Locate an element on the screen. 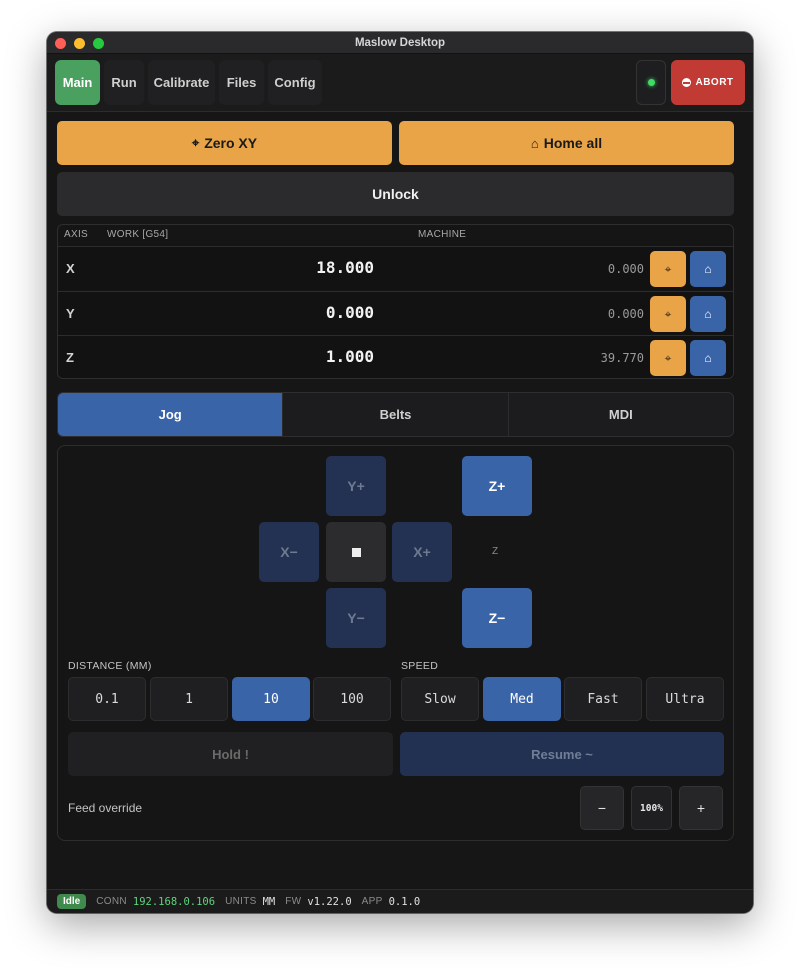  speed-option-med: Med is located at coordinates (522, 699).